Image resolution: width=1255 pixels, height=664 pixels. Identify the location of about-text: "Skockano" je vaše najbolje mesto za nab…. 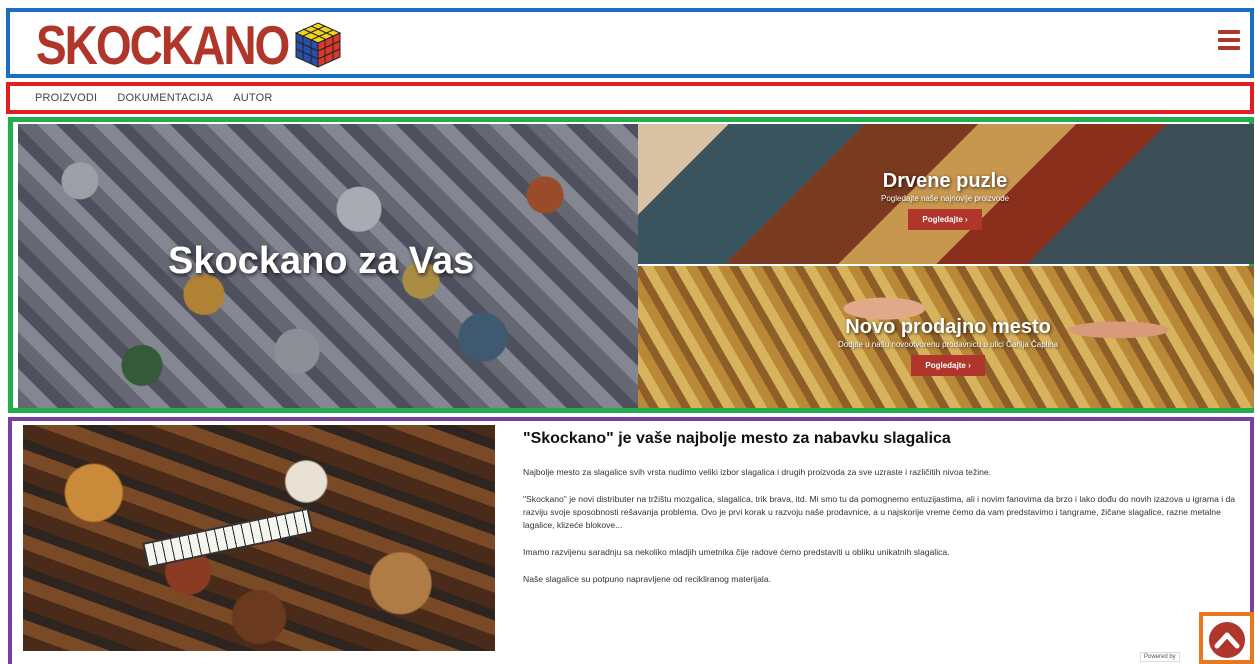
(880, 515).